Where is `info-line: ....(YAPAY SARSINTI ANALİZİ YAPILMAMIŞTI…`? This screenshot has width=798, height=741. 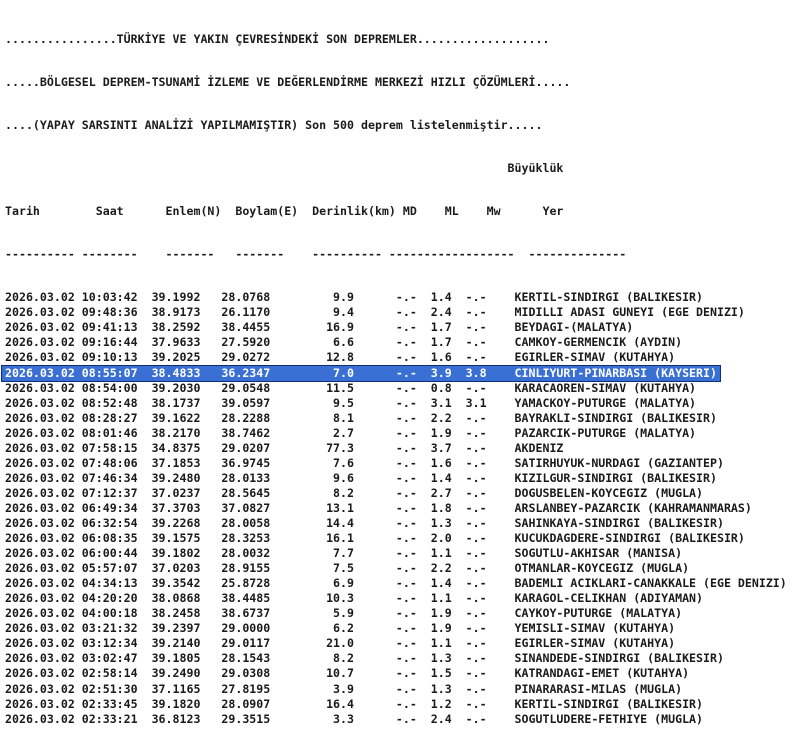 info-line: ....(YAPAY SARSINTI ANALİZİ YAPILMAMIŞTI… is located at coordinates (274, 125).